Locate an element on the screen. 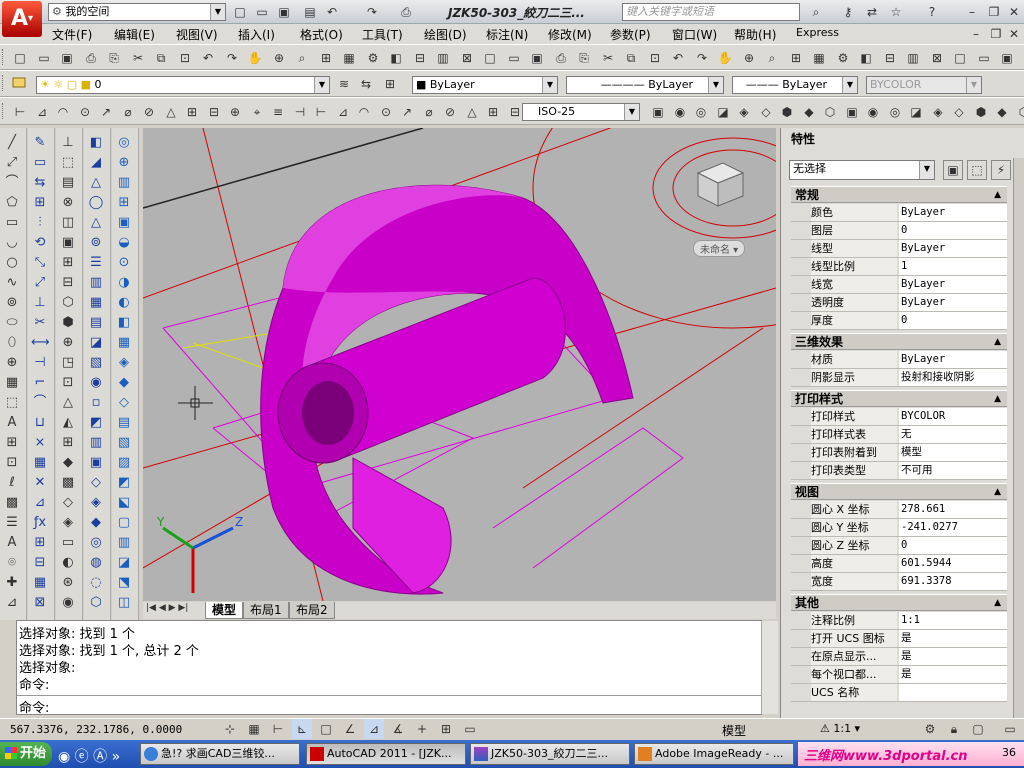 The image size is (1024, 768). property-value: 无 is located at coordinates (953, 434).